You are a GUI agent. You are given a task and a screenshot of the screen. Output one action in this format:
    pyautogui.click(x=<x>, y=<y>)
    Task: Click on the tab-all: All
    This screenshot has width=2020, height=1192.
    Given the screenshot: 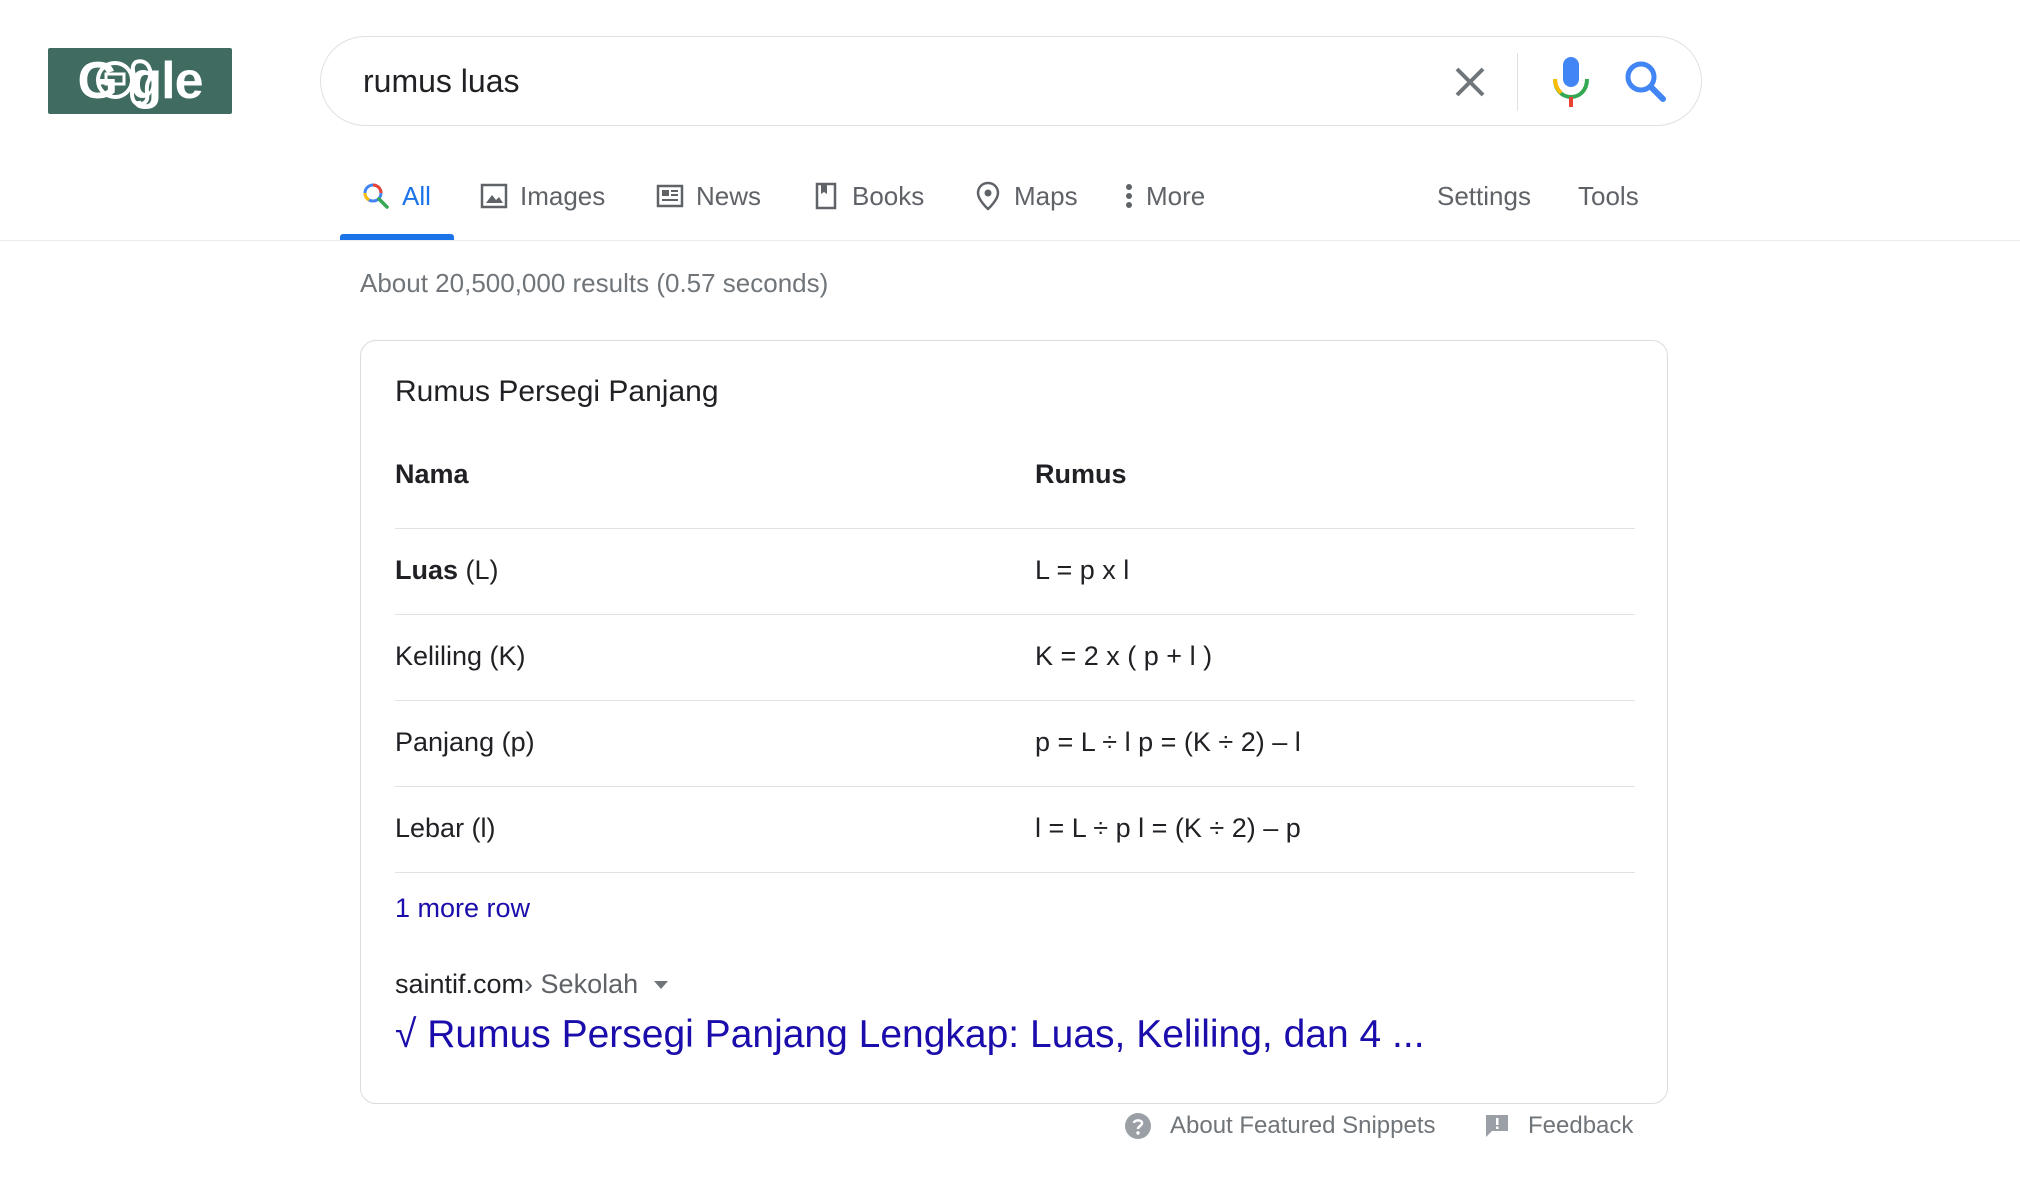 What is the action you would take?
    pyautogui.click(x=396, y=196)
    